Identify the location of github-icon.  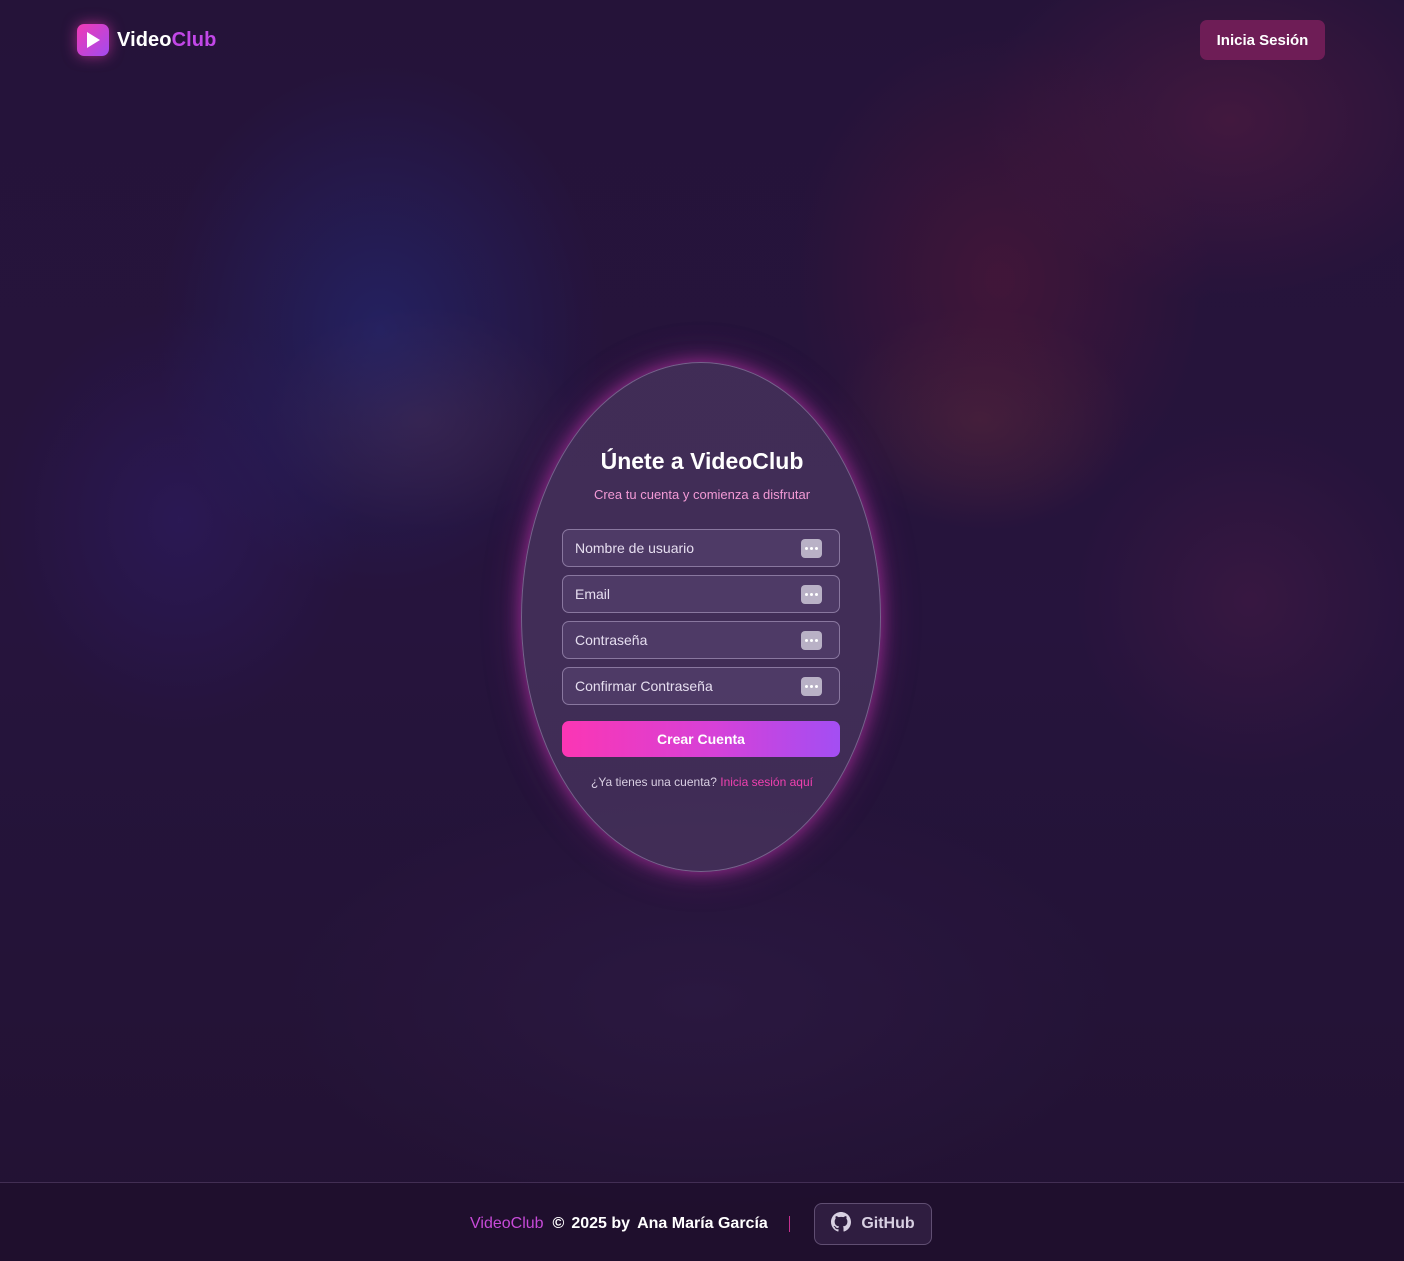
(841, 1224).